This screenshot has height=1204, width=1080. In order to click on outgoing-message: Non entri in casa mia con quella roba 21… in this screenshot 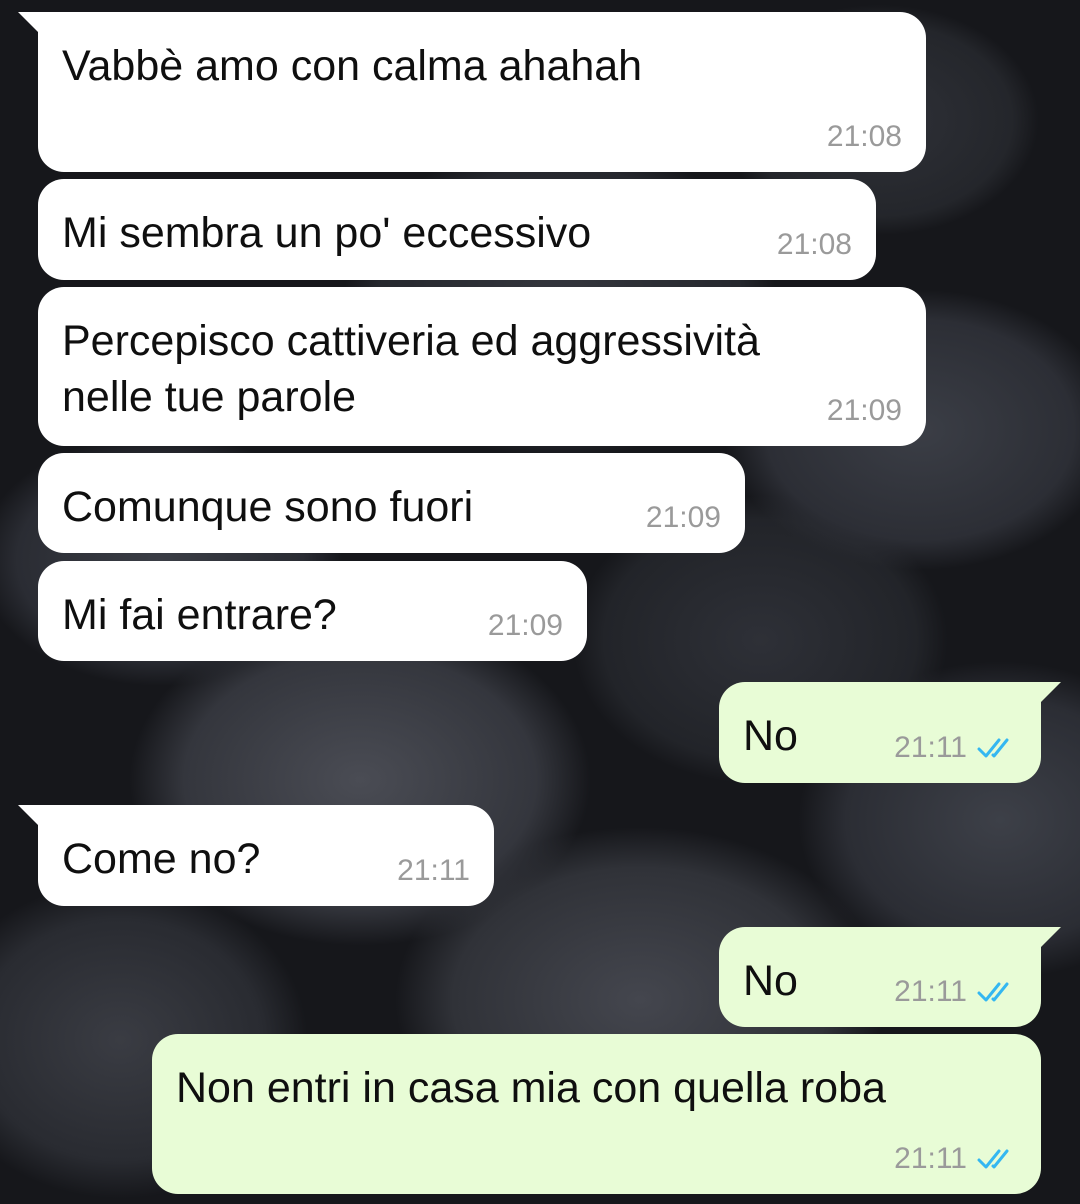, I will do `click(596, 1114)`.